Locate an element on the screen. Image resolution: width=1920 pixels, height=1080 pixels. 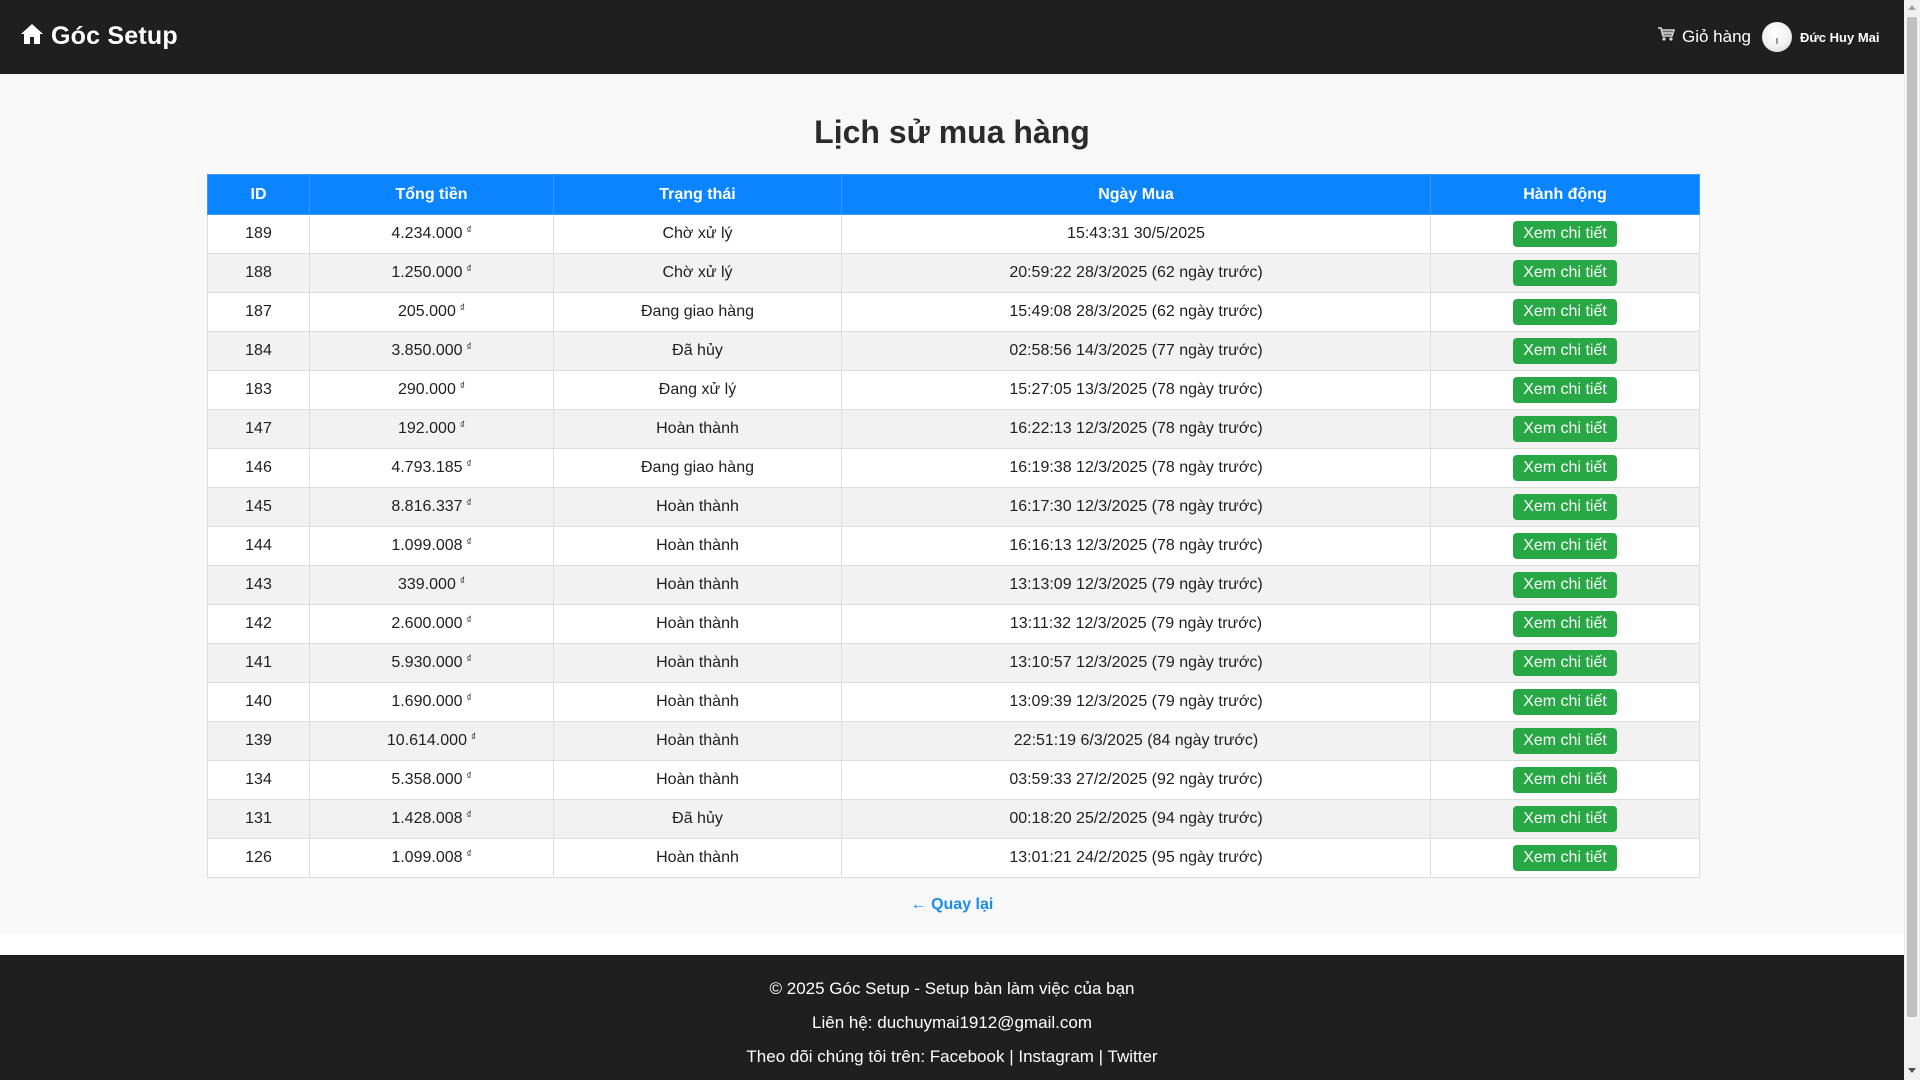
order-date: 13:13:09 12/3/2025 (79 ngày trước) is located at coordinates (1136, 585).